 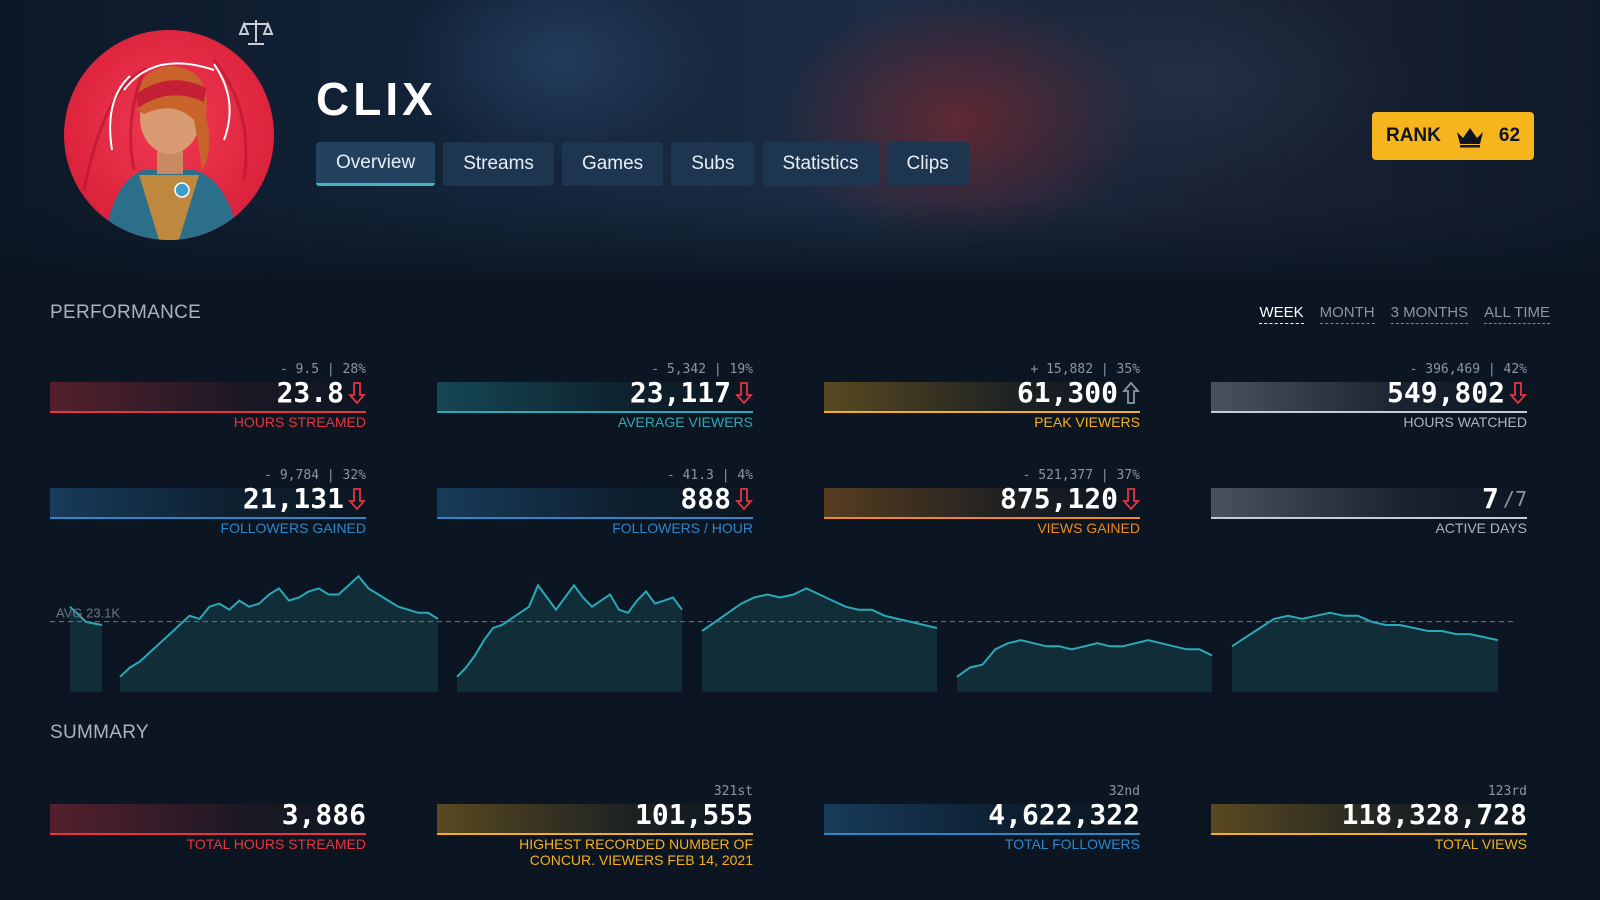 I want to click on summary-total-views: 123rd 118,328,728 TOTAL VIEWS, so click(x=1369, y=819).